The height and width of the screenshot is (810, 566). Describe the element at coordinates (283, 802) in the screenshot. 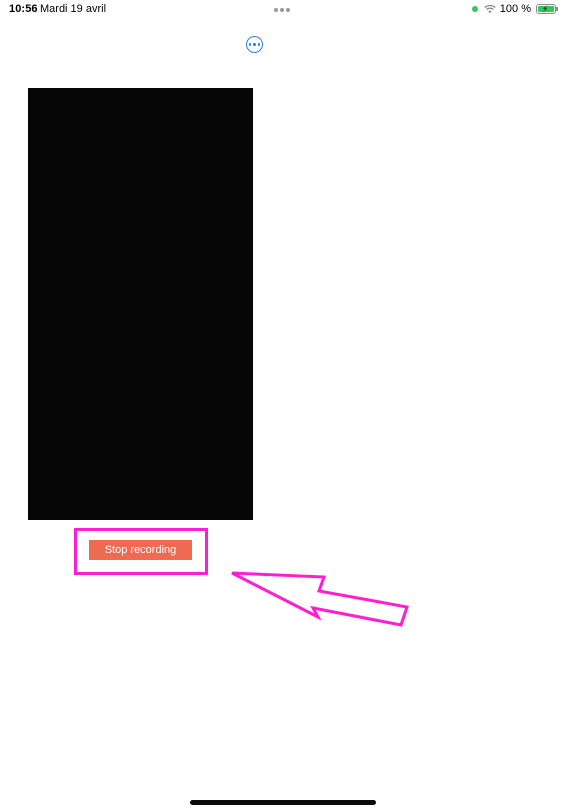

I see `home-indicator` at that location.